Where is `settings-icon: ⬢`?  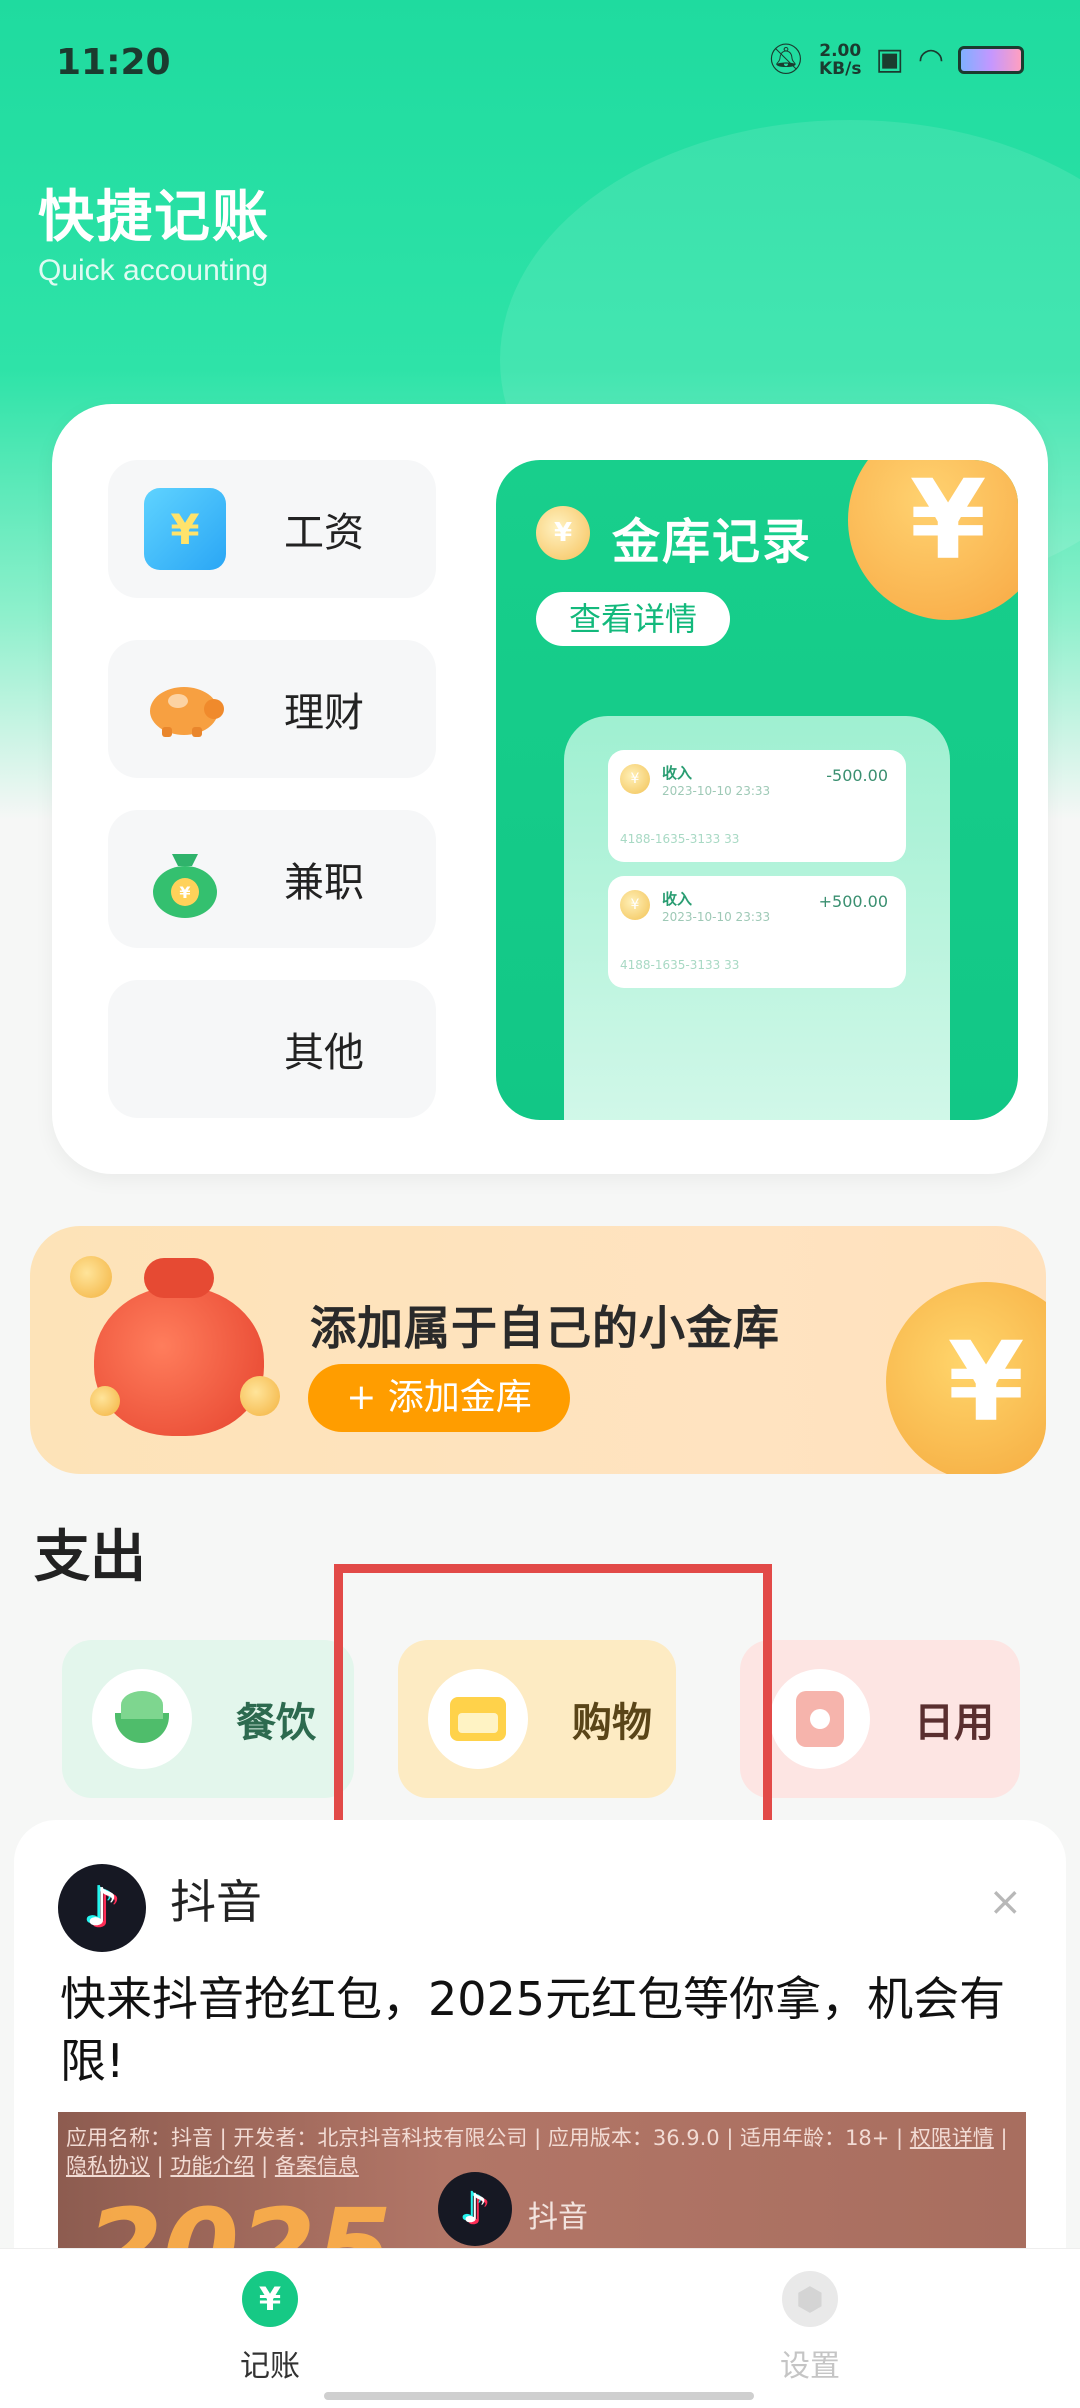 settings-icon: ⬢ is located at coordinates (810, 2299).